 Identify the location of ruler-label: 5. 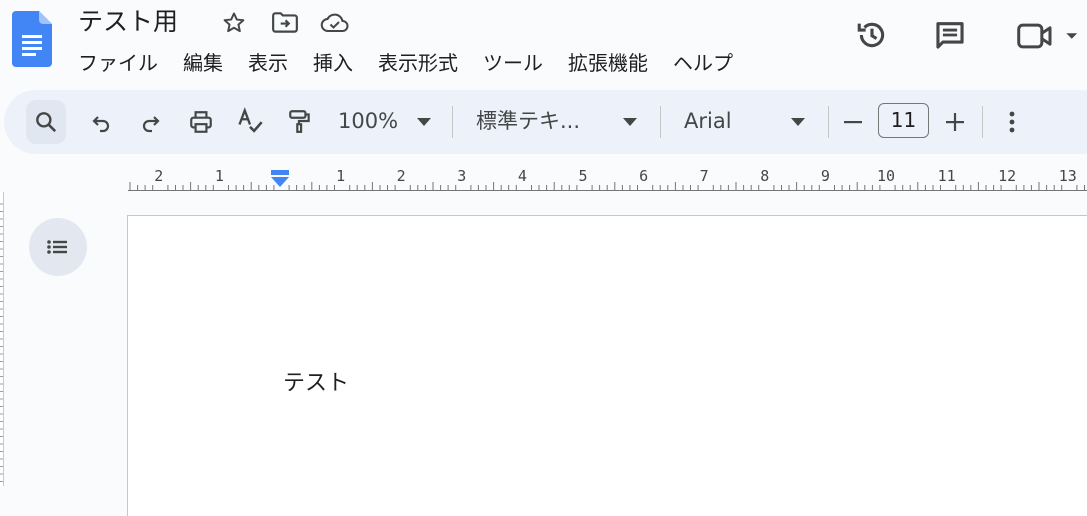
(582, 176).